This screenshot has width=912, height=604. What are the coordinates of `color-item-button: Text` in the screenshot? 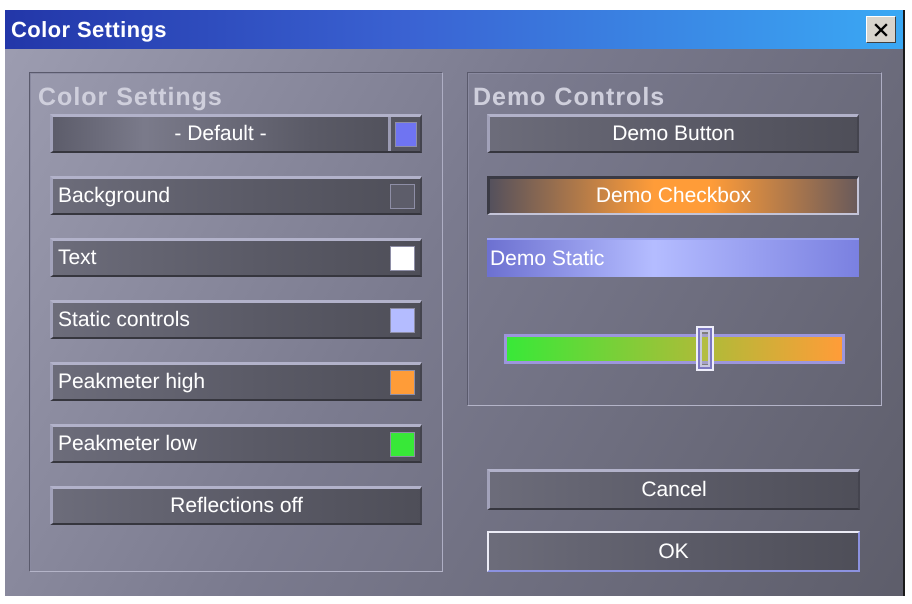 It's located at (236, 257).